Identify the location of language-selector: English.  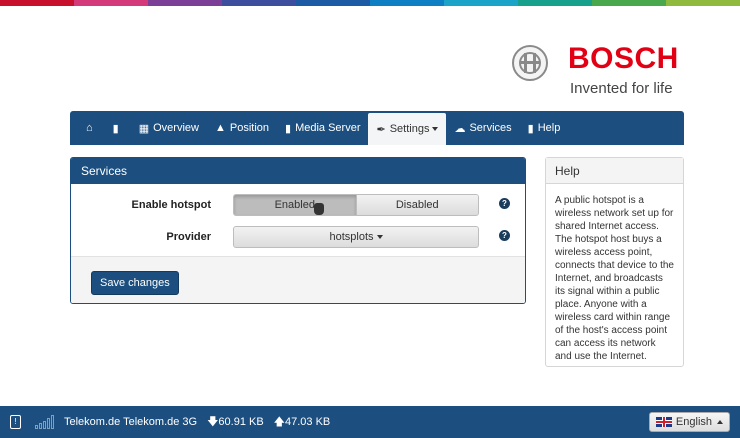
(689, 422).